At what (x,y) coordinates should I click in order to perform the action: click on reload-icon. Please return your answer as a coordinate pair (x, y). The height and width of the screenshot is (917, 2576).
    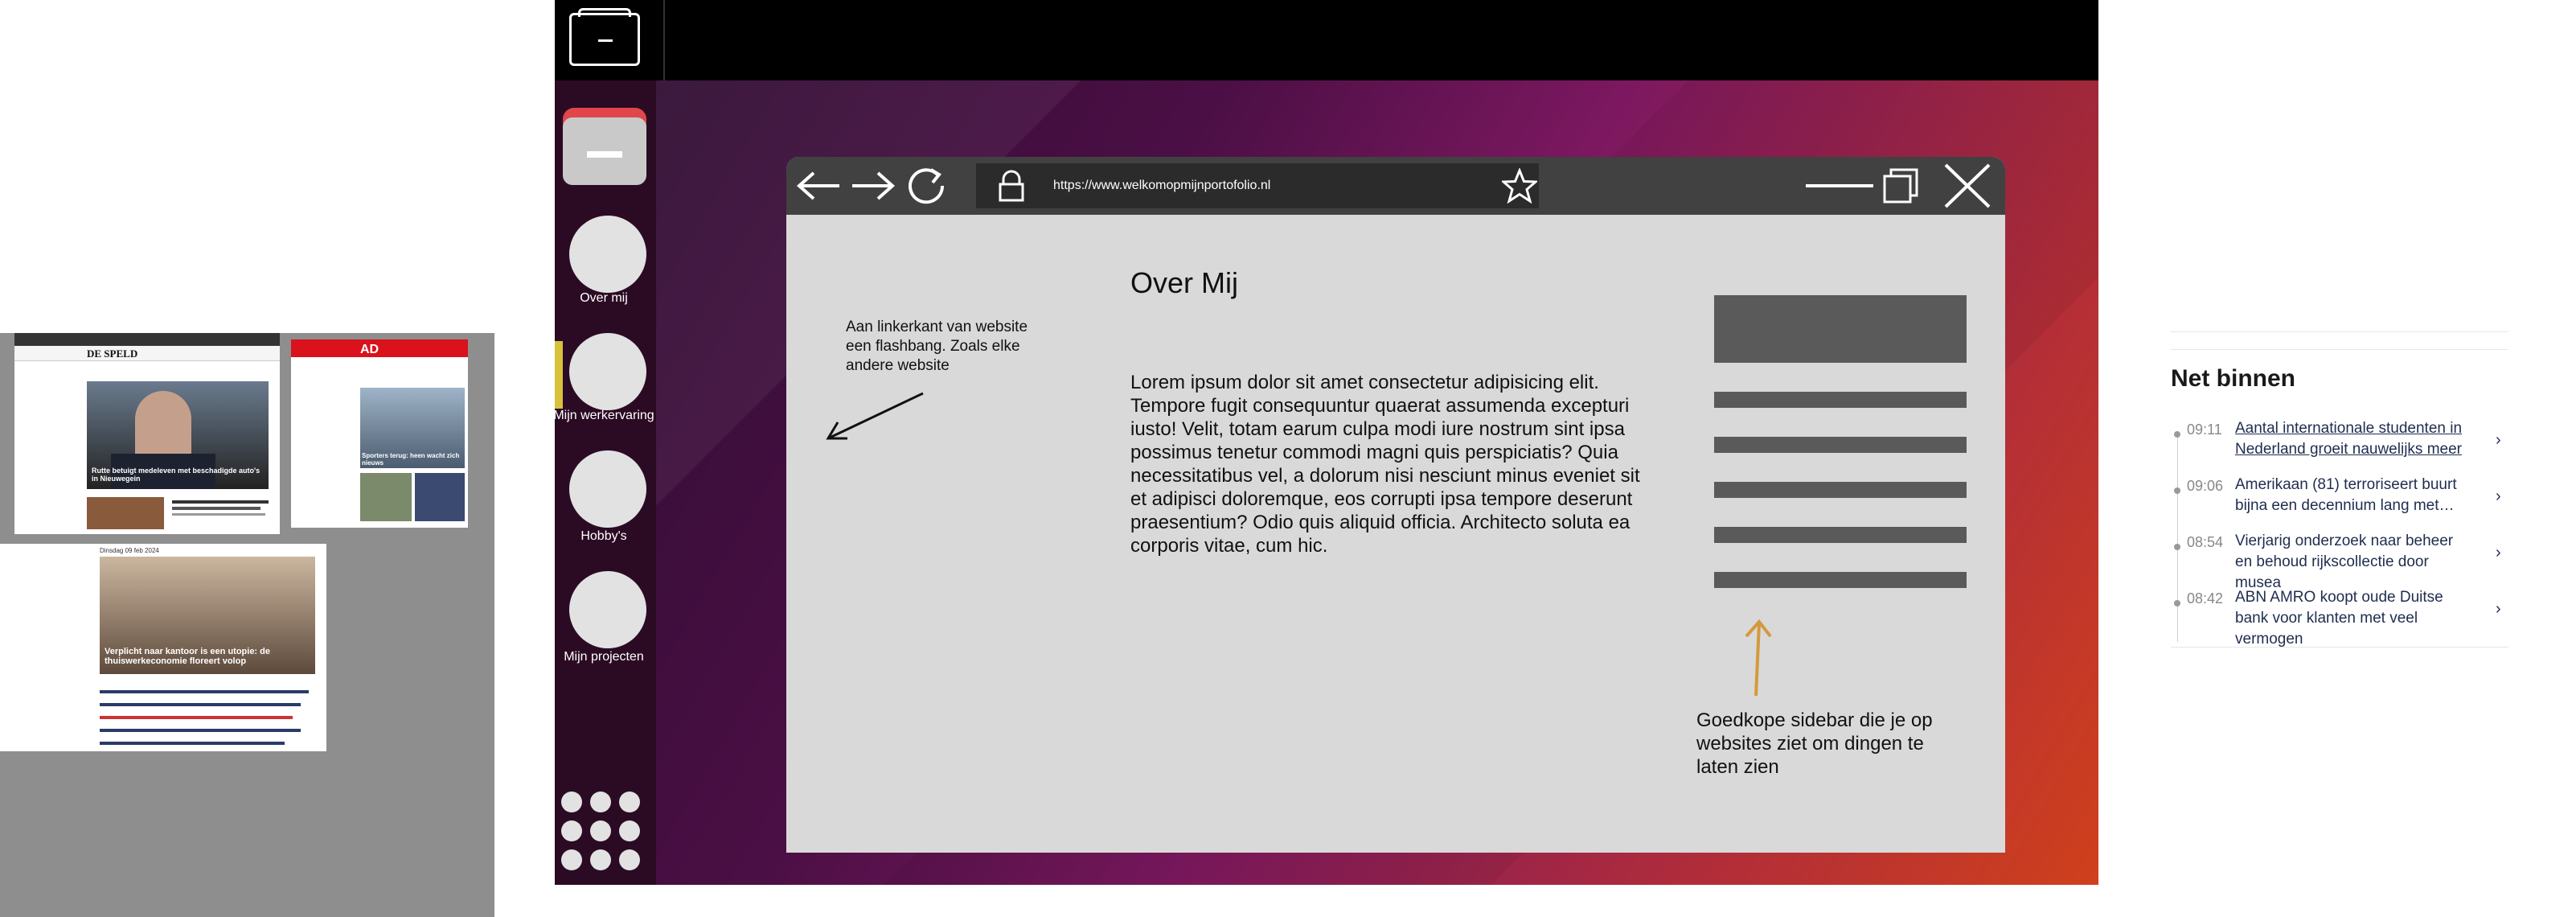
    Looking at the image, I should click on (929, 186).